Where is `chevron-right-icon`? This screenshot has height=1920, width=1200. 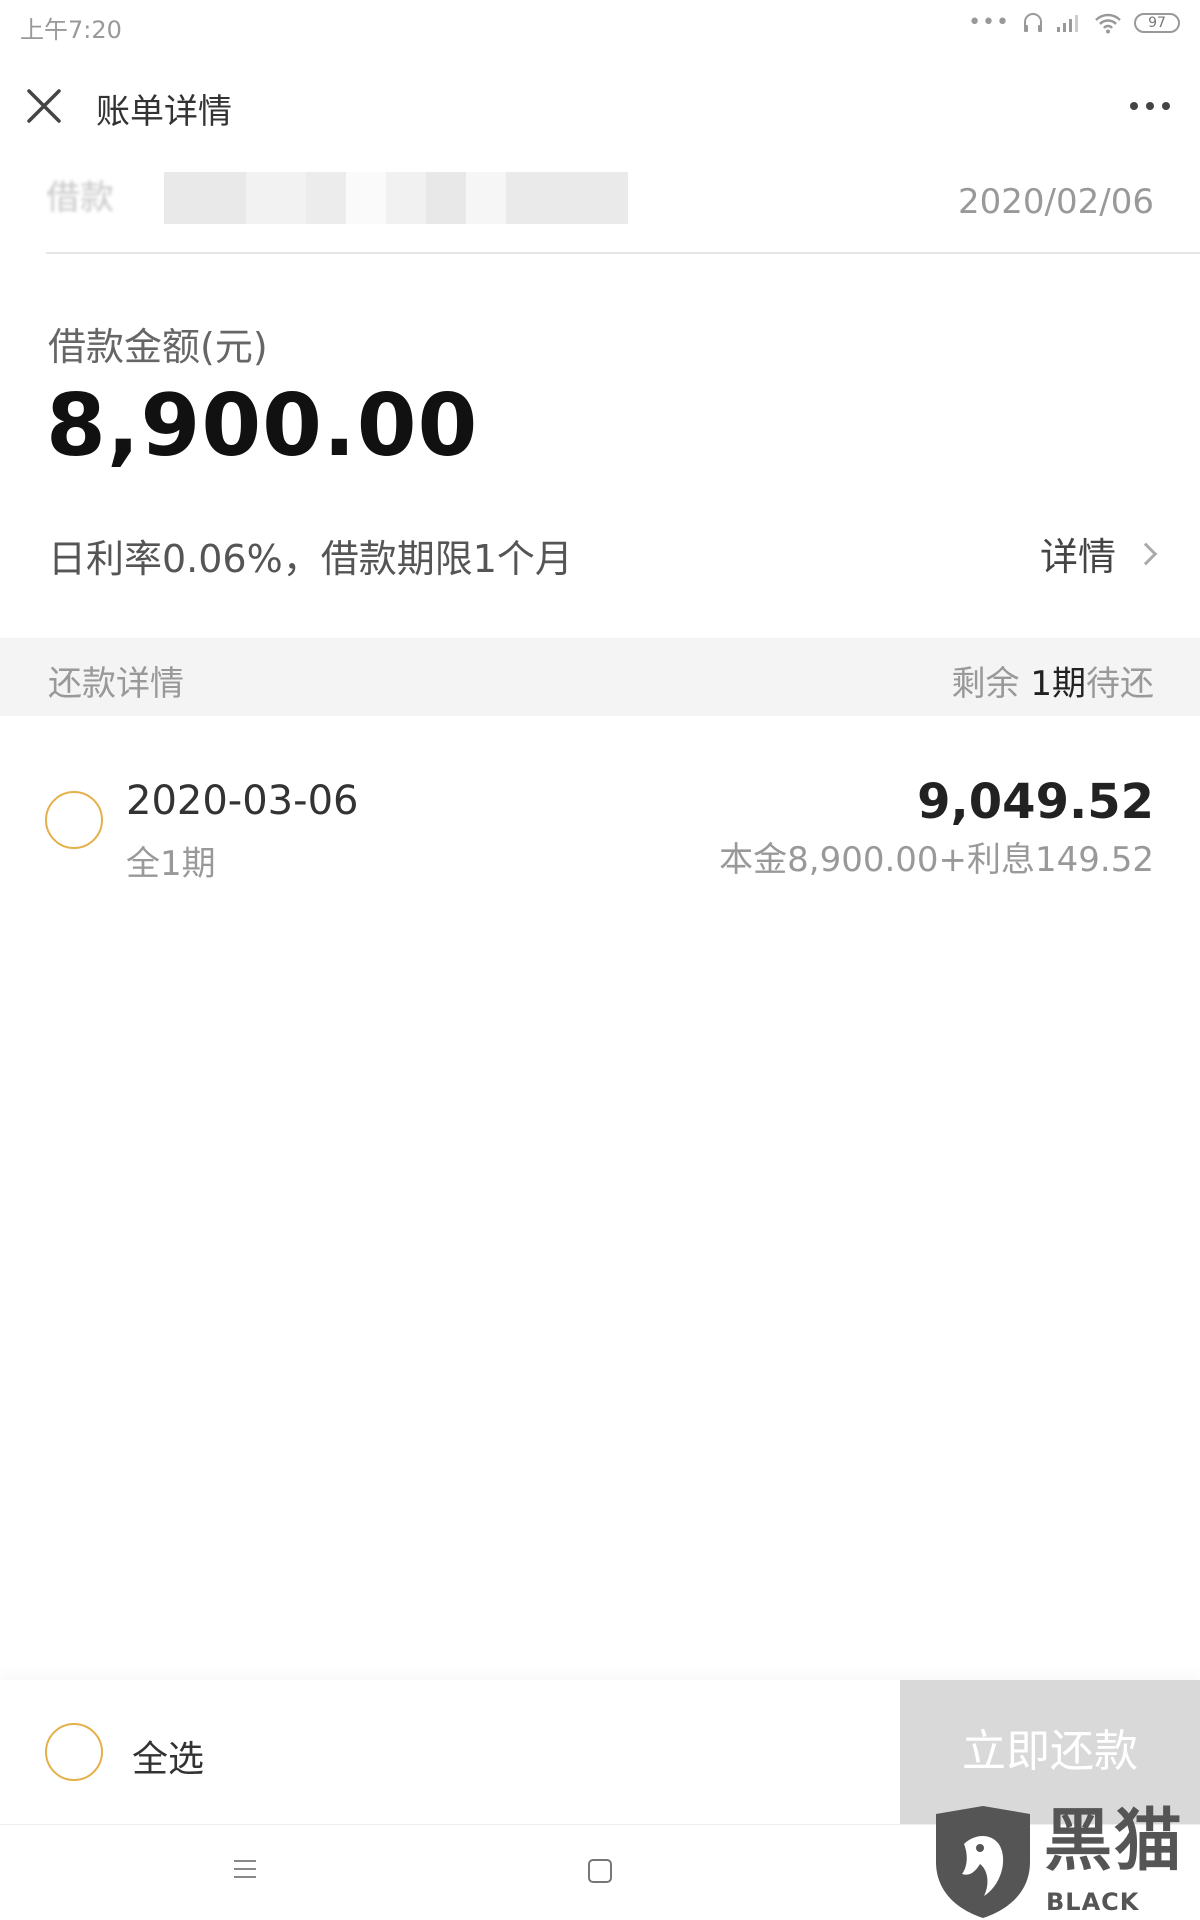
chevron-right-icon is located at coordinates (1146, 553).